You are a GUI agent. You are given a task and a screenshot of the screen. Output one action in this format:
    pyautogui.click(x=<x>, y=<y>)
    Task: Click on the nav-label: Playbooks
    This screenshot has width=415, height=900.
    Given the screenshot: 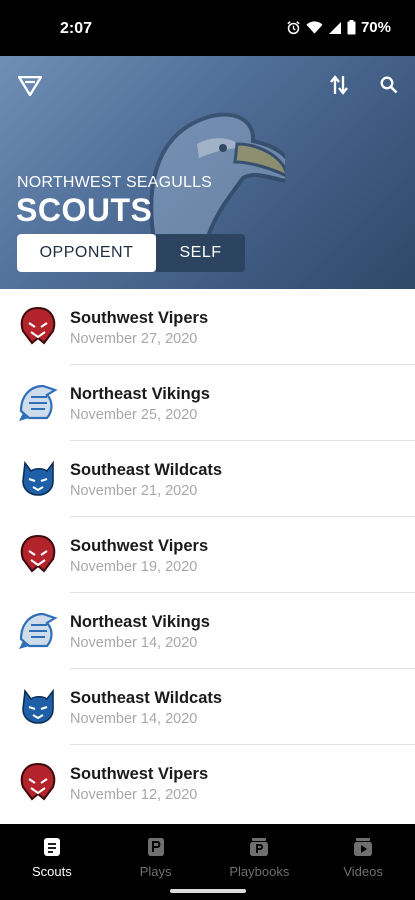 What is the action you would take?
    pyautogui.click(x=259, y=871)
    